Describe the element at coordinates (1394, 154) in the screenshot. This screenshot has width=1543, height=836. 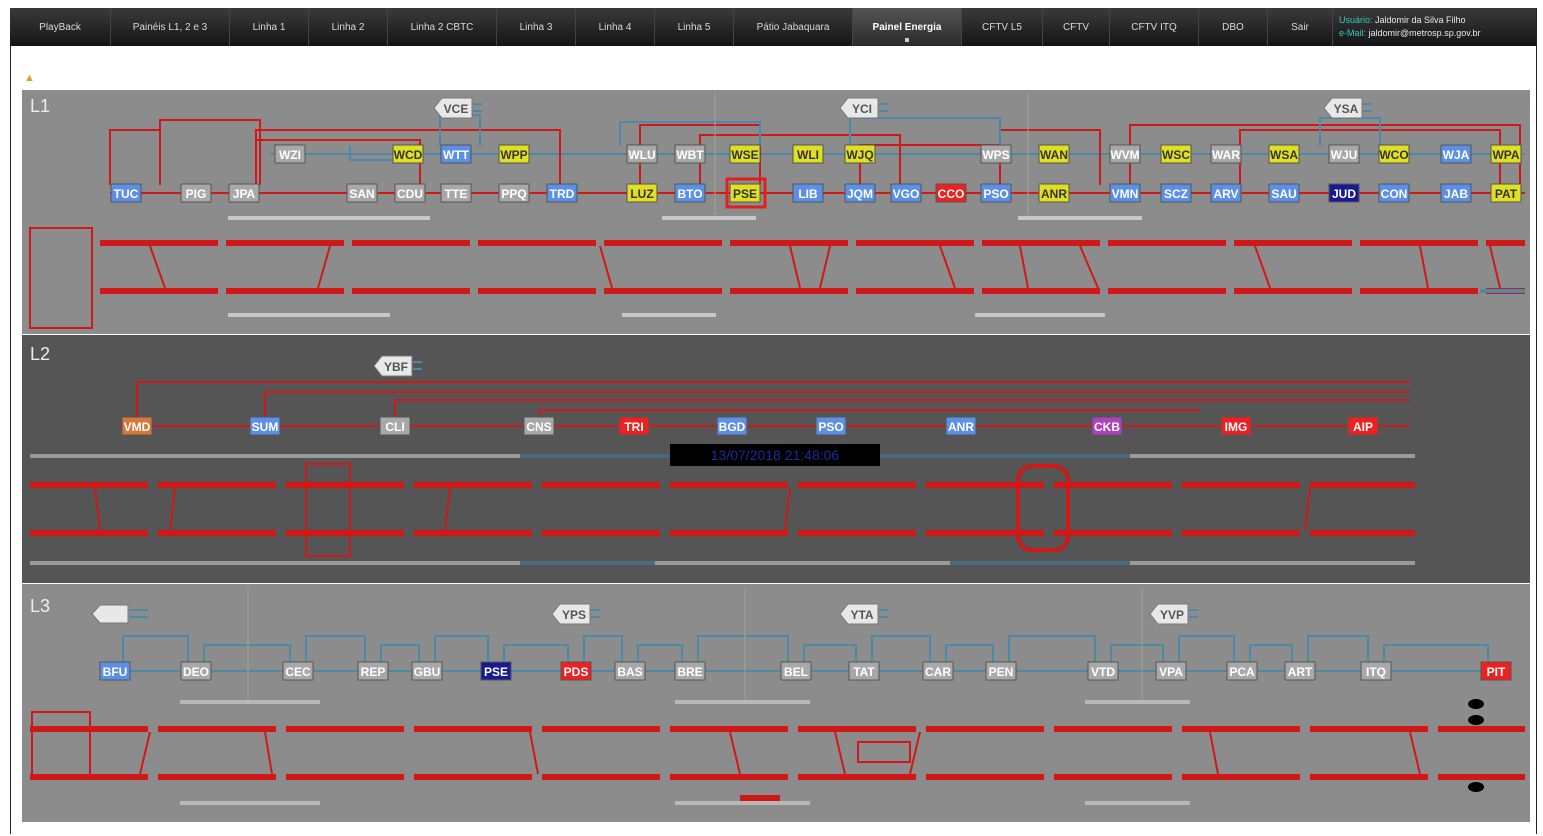
I see `feeder-station-wco: WCO` at that location.